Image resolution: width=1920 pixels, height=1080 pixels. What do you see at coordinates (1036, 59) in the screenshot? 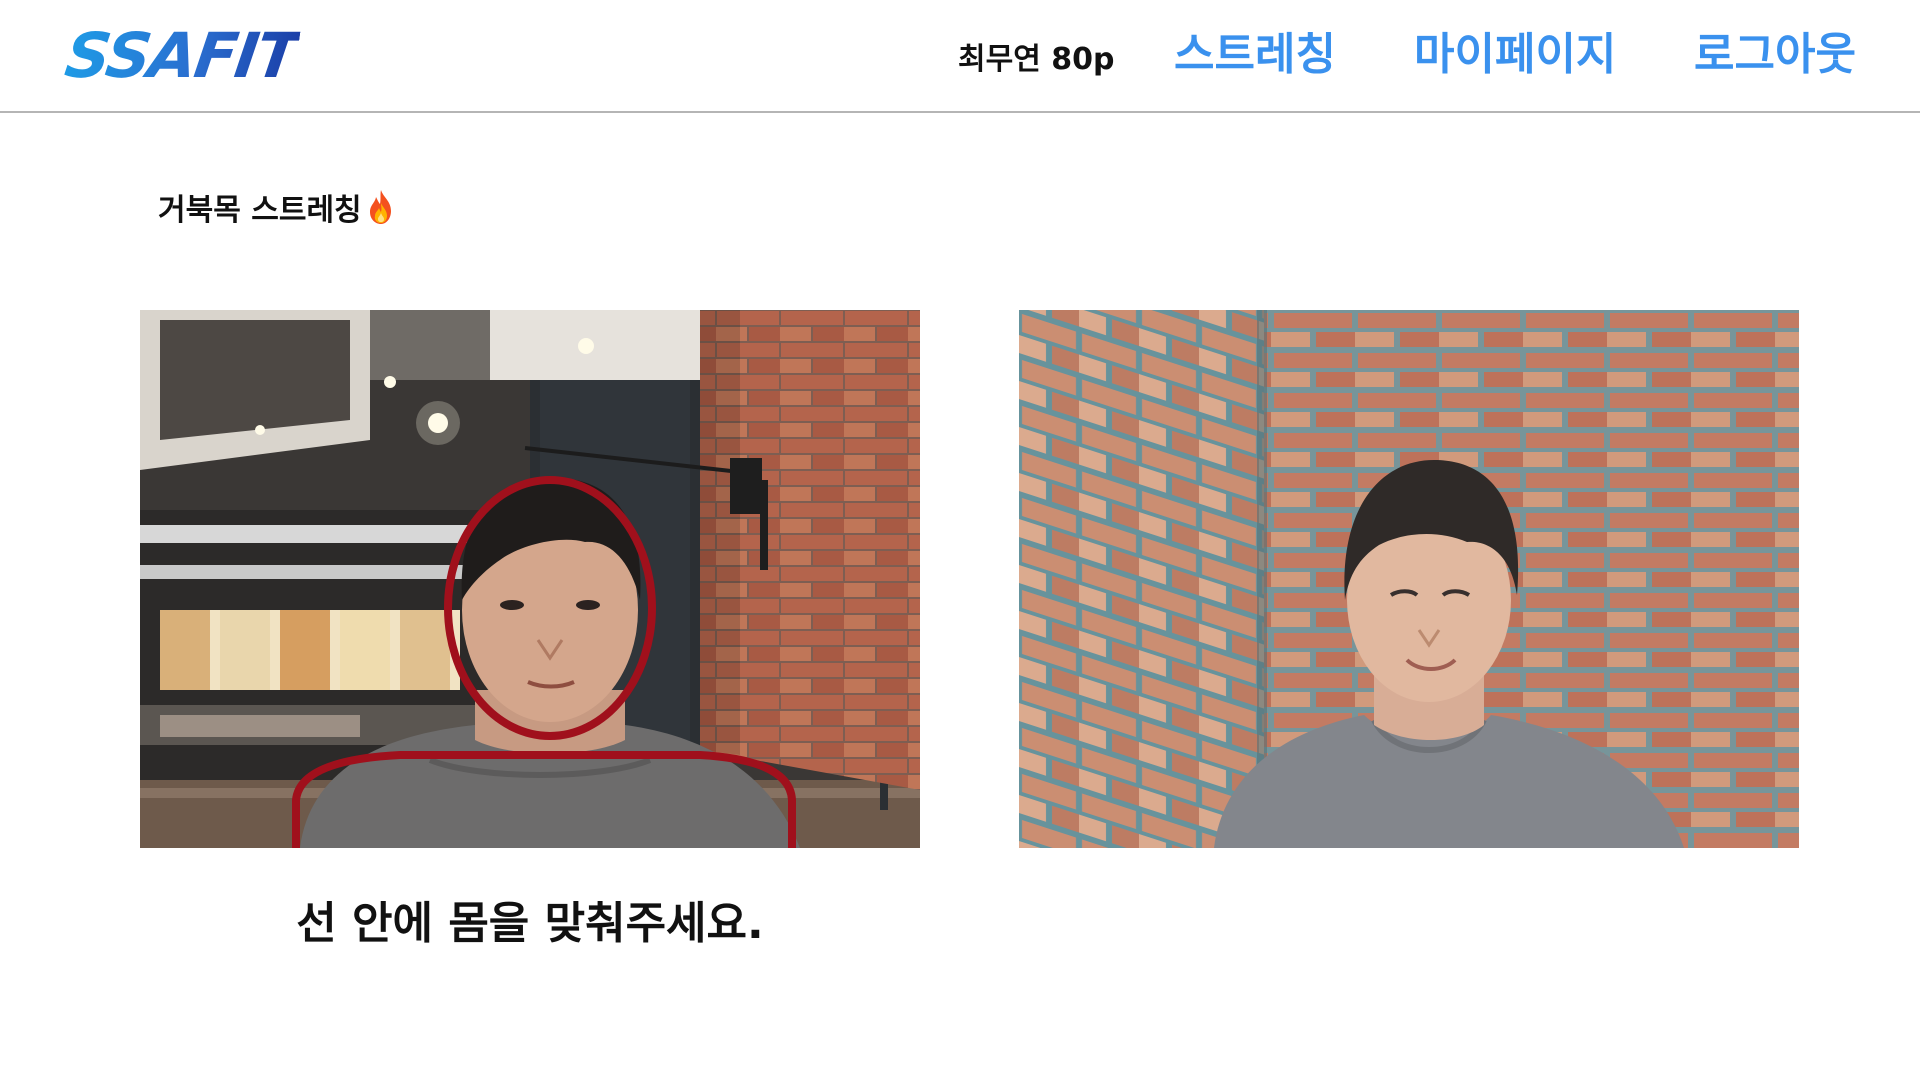
I see `user-name-points: 최무연 80p` at bounding box center [1036, 59].